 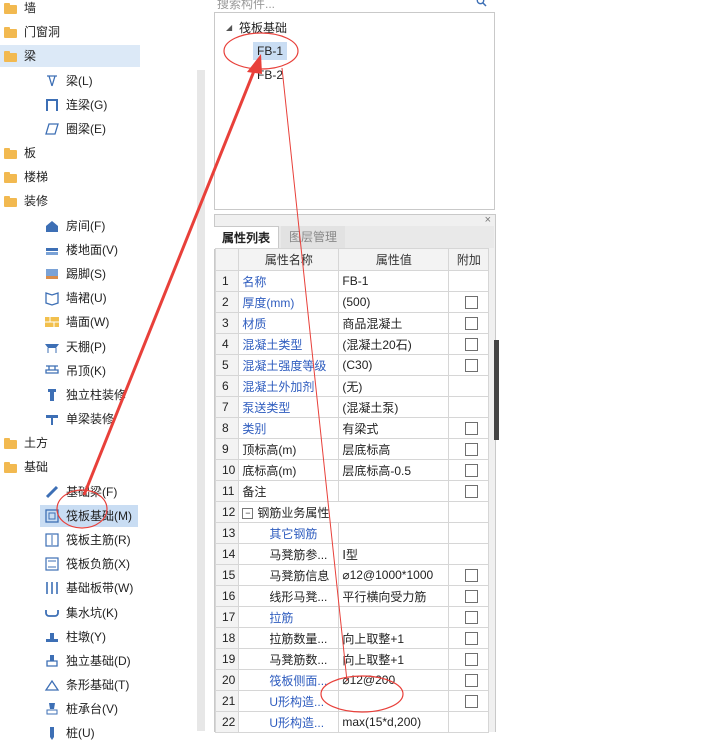 What do you see at coordinates (170, 280) in the screenshot?
I see `annotation-arrow-line` at bounding box center [170, 280].